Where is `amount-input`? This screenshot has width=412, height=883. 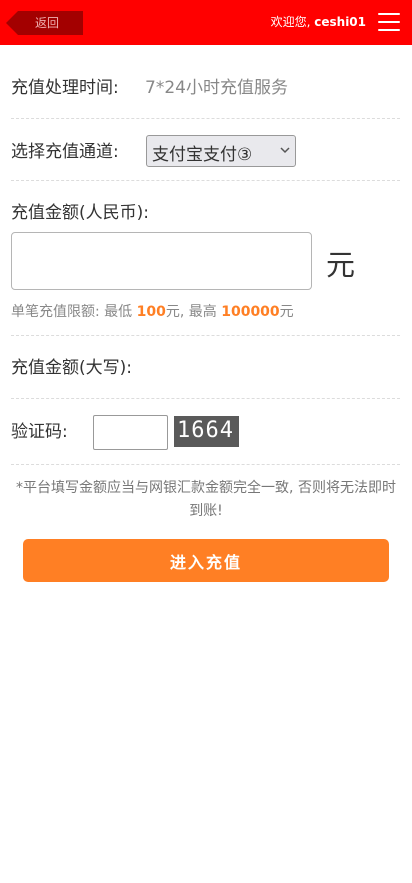 amount-input is located at coordinates (161, 261).